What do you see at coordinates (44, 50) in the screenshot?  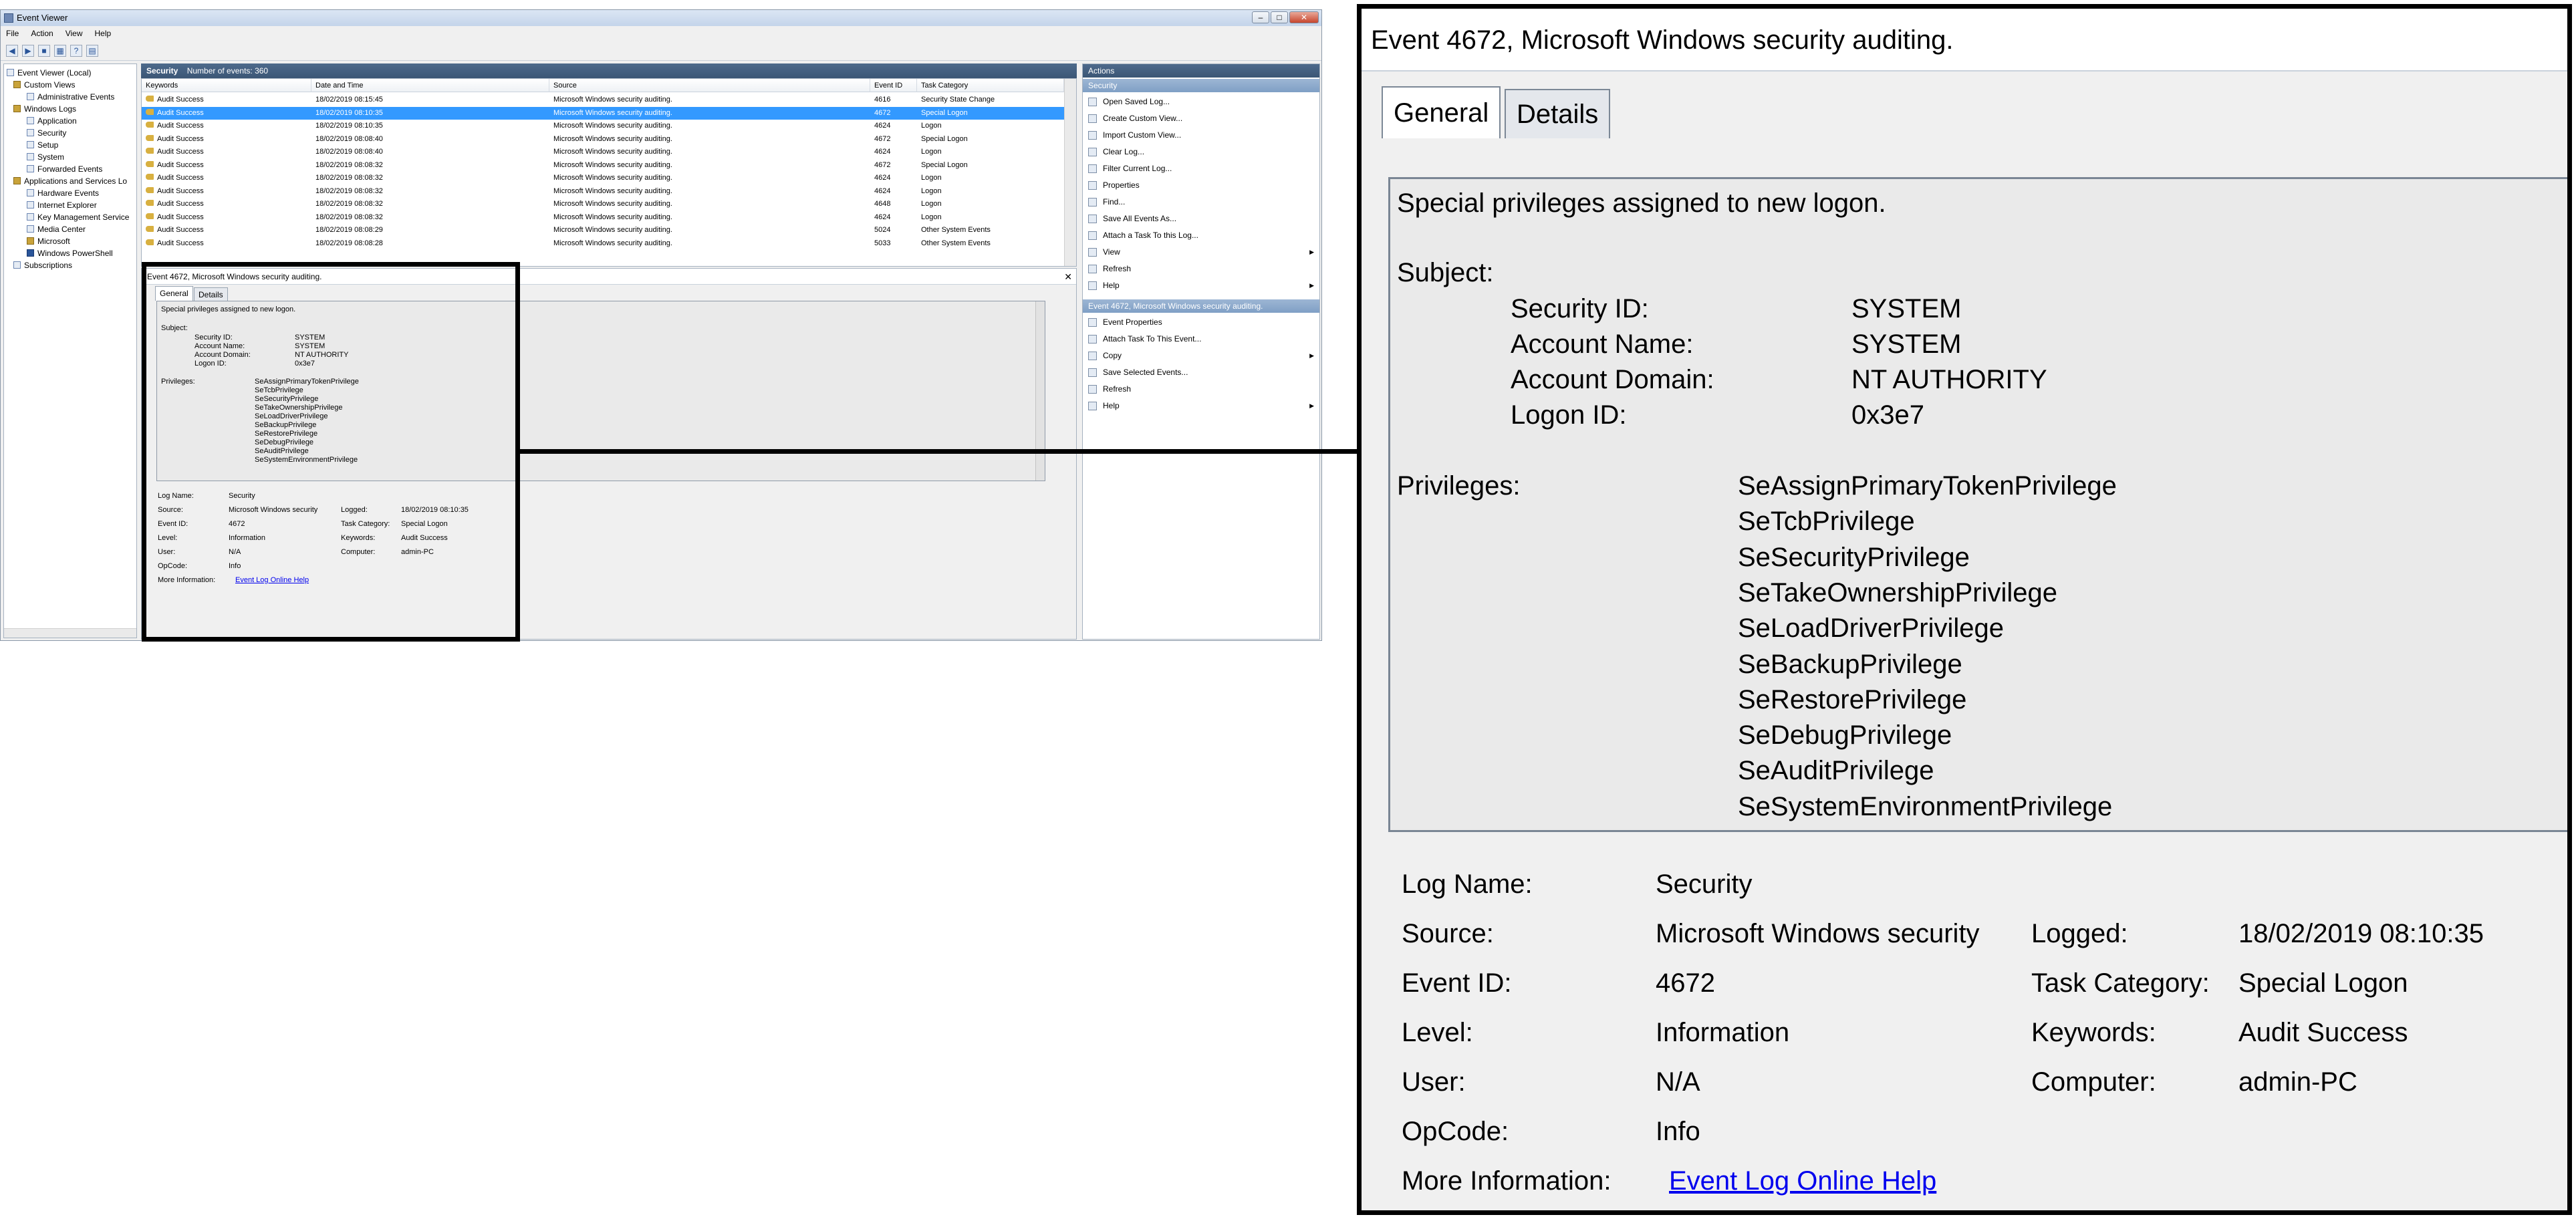 I see `folder-icon: ■` at bounding box center [44, 50].